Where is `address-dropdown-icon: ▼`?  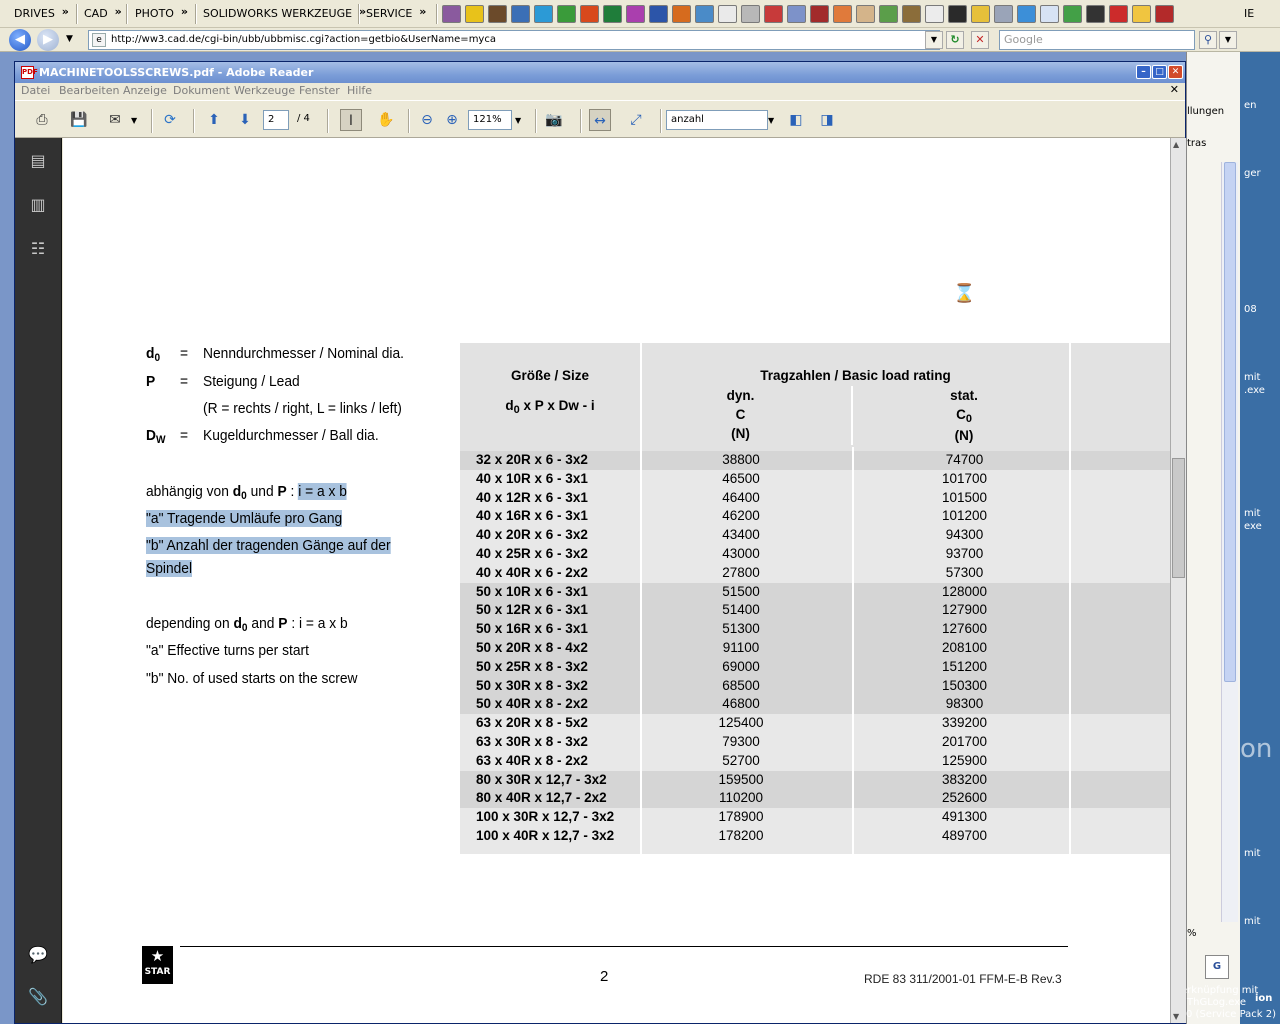
address-dropdown-icon: ▼ is located at coordinates (934, 40).